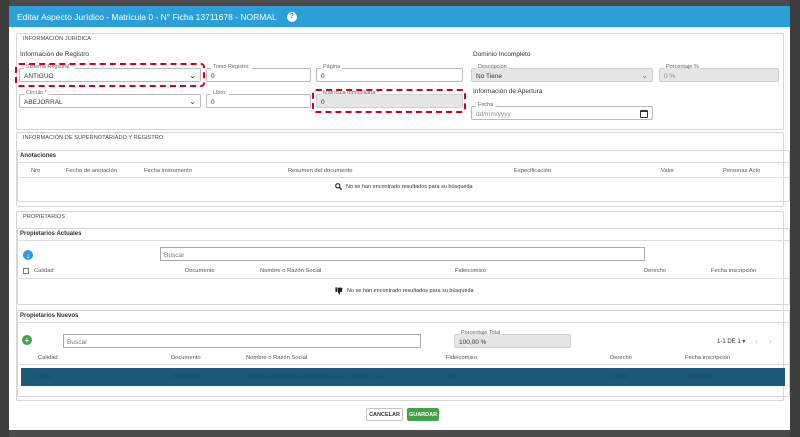 This screenshot has width=800, height=437. Describe the element at coordinates (742, 171) in the screenshot. I see `col-persons-act: Personas Acto` at that location.